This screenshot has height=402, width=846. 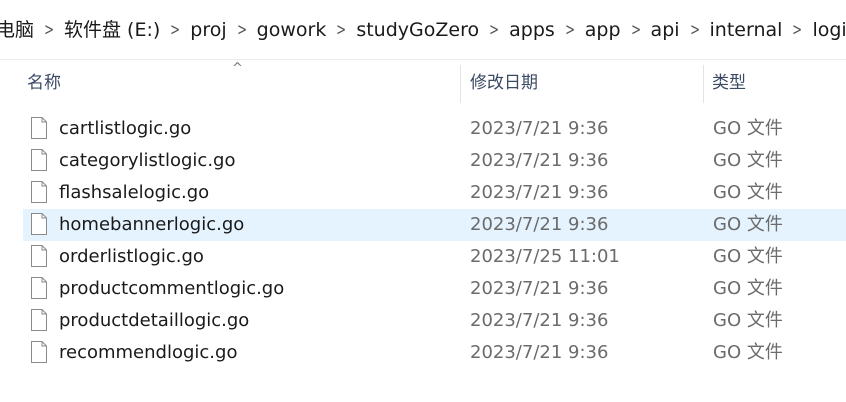 I want to click on breadcrumb-item: api, so click(x=665, y=30).